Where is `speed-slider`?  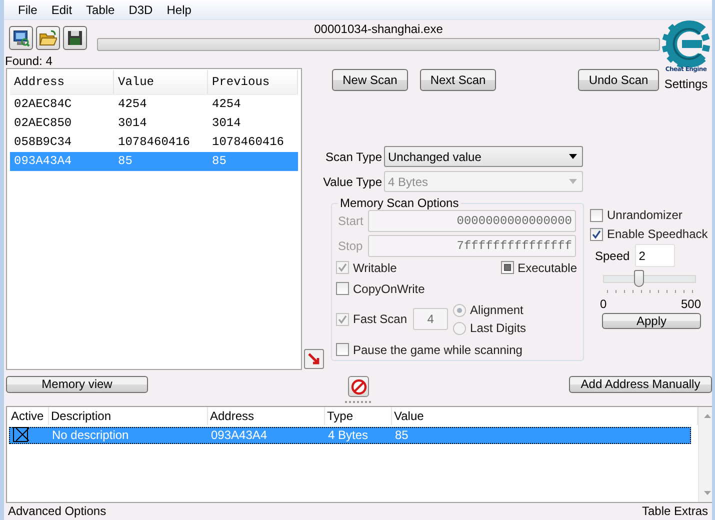
speed-slider is located at coordinates (649, 278).